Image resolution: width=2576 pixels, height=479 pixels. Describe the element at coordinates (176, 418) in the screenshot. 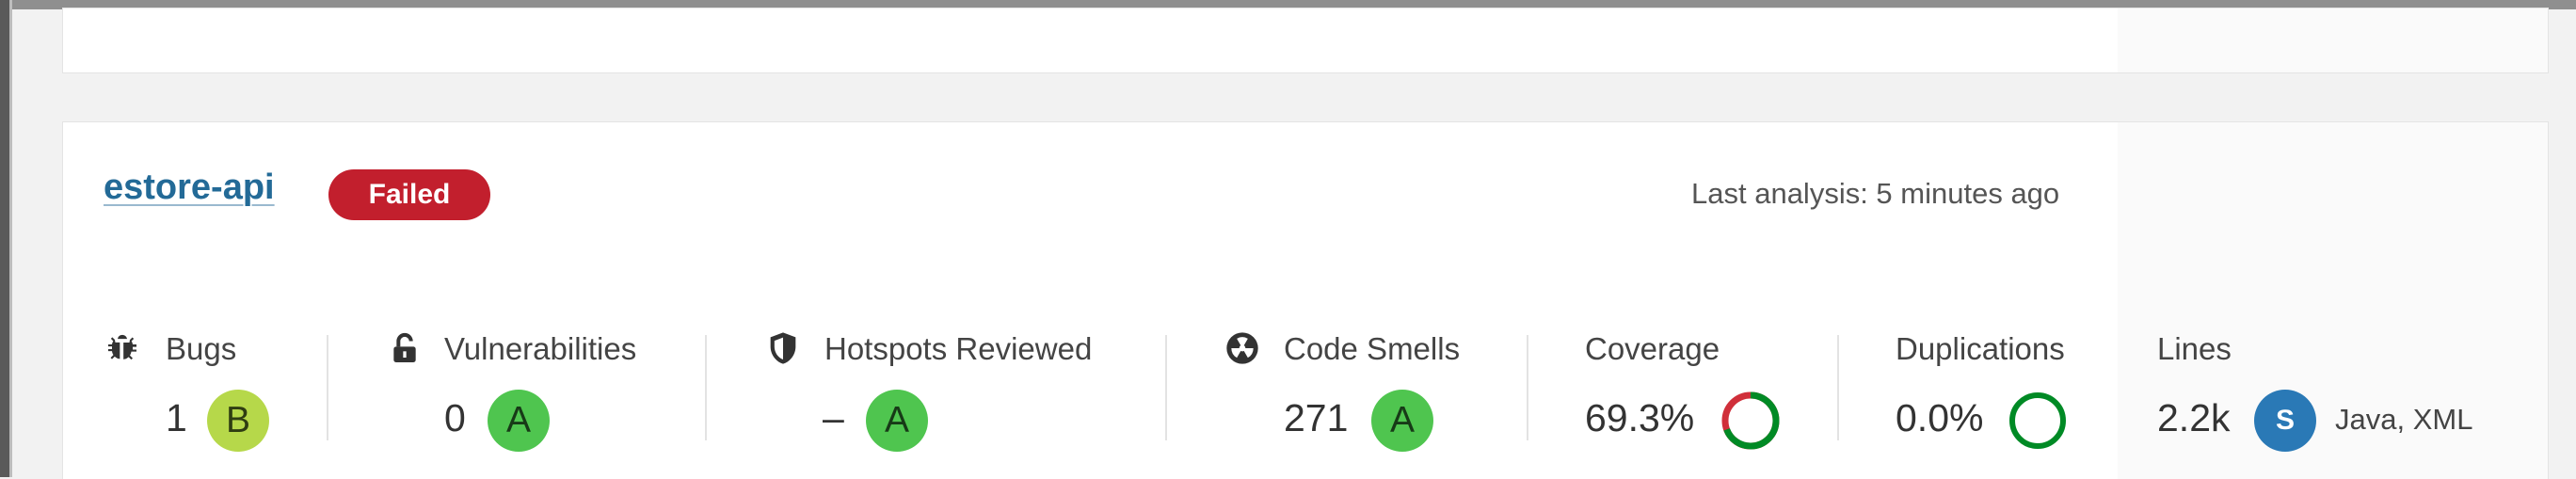

I see `bugs-value: 1` at that location.